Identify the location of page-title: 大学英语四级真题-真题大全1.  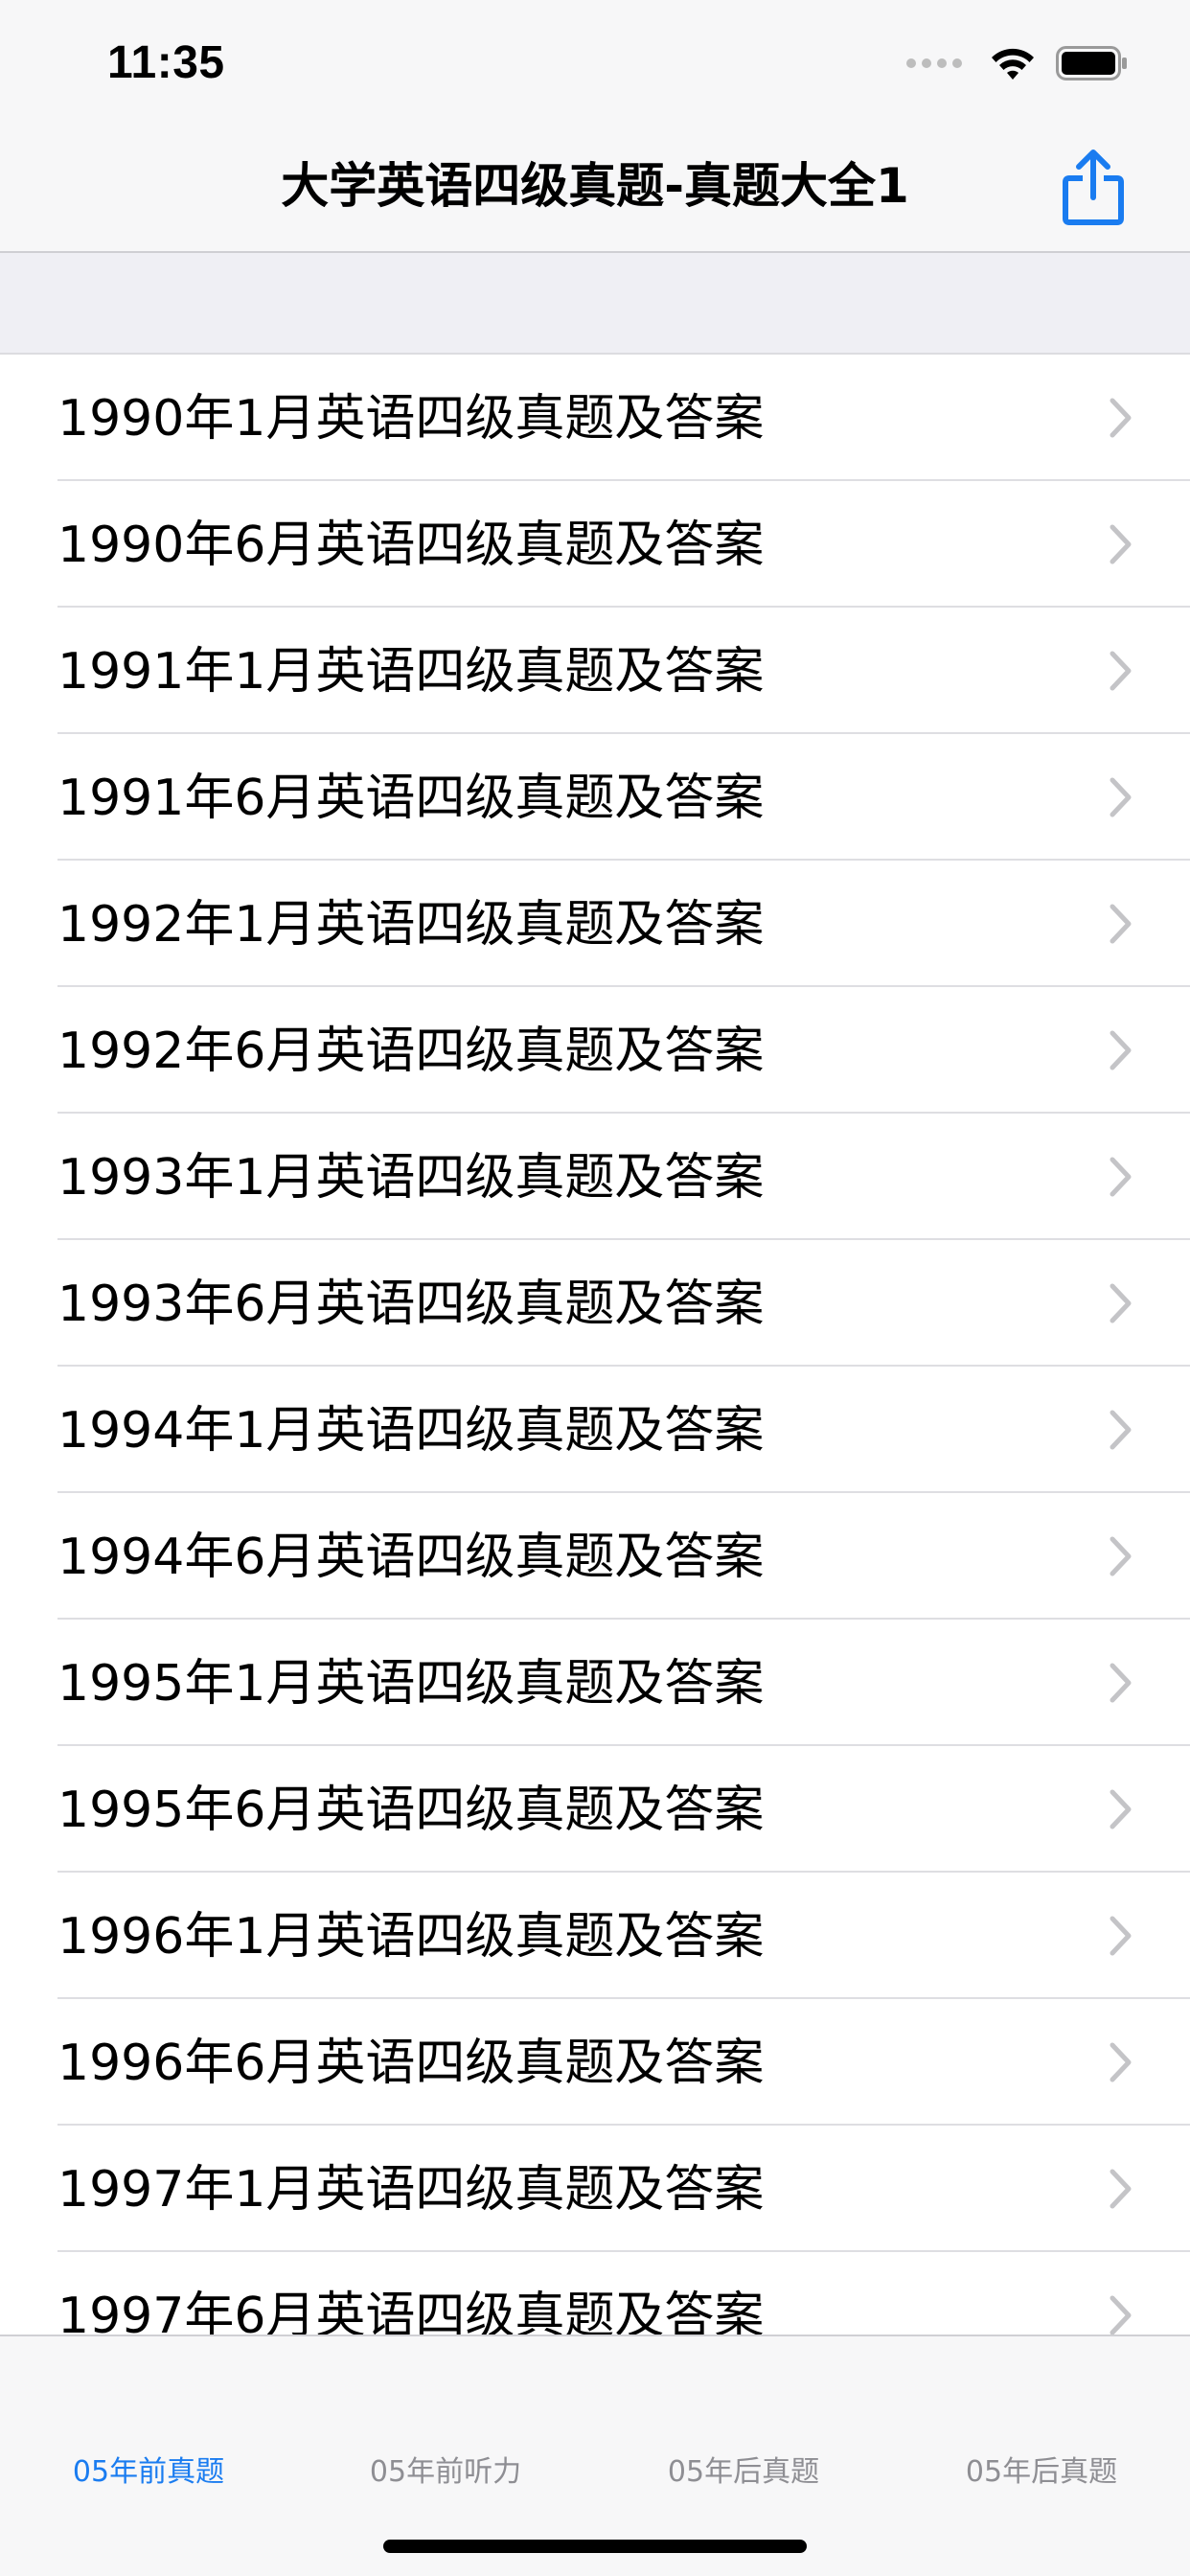
(595, 186).